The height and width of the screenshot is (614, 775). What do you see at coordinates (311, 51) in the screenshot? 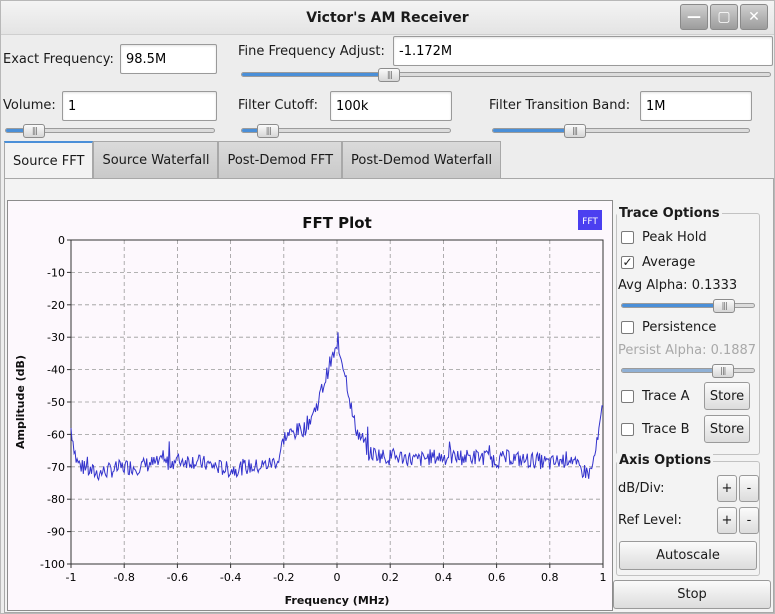
I see `fine-frequency-label: Fine Frequency Adjust:` at bounding box center [311, 51].